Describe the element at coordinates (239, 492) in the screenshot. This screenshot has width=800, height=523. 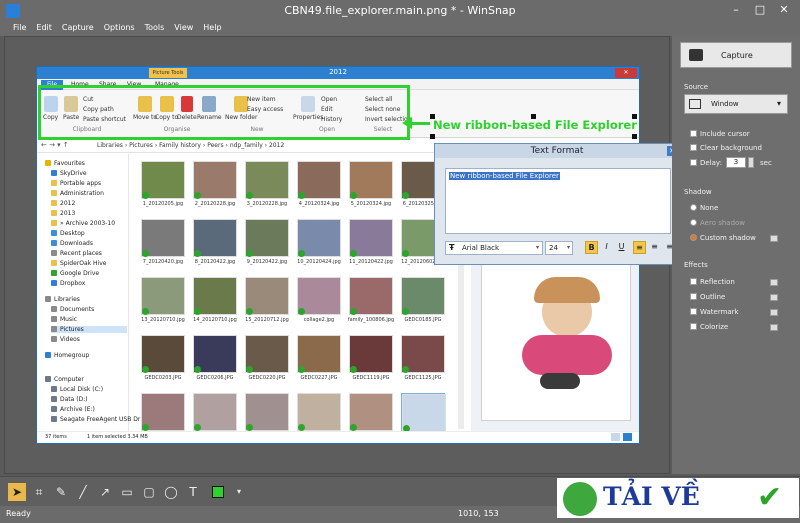
I see `more-options-icon: ▾` at that location.